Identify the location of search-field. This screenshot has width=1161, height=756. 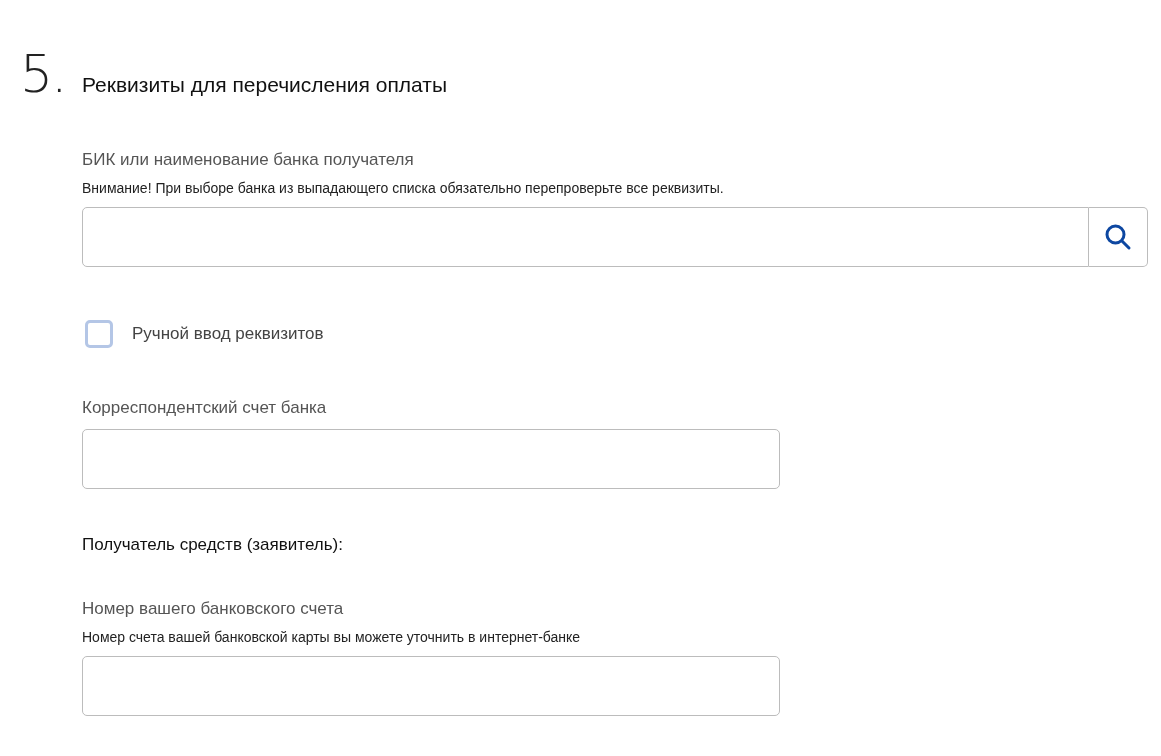
(585, 237).